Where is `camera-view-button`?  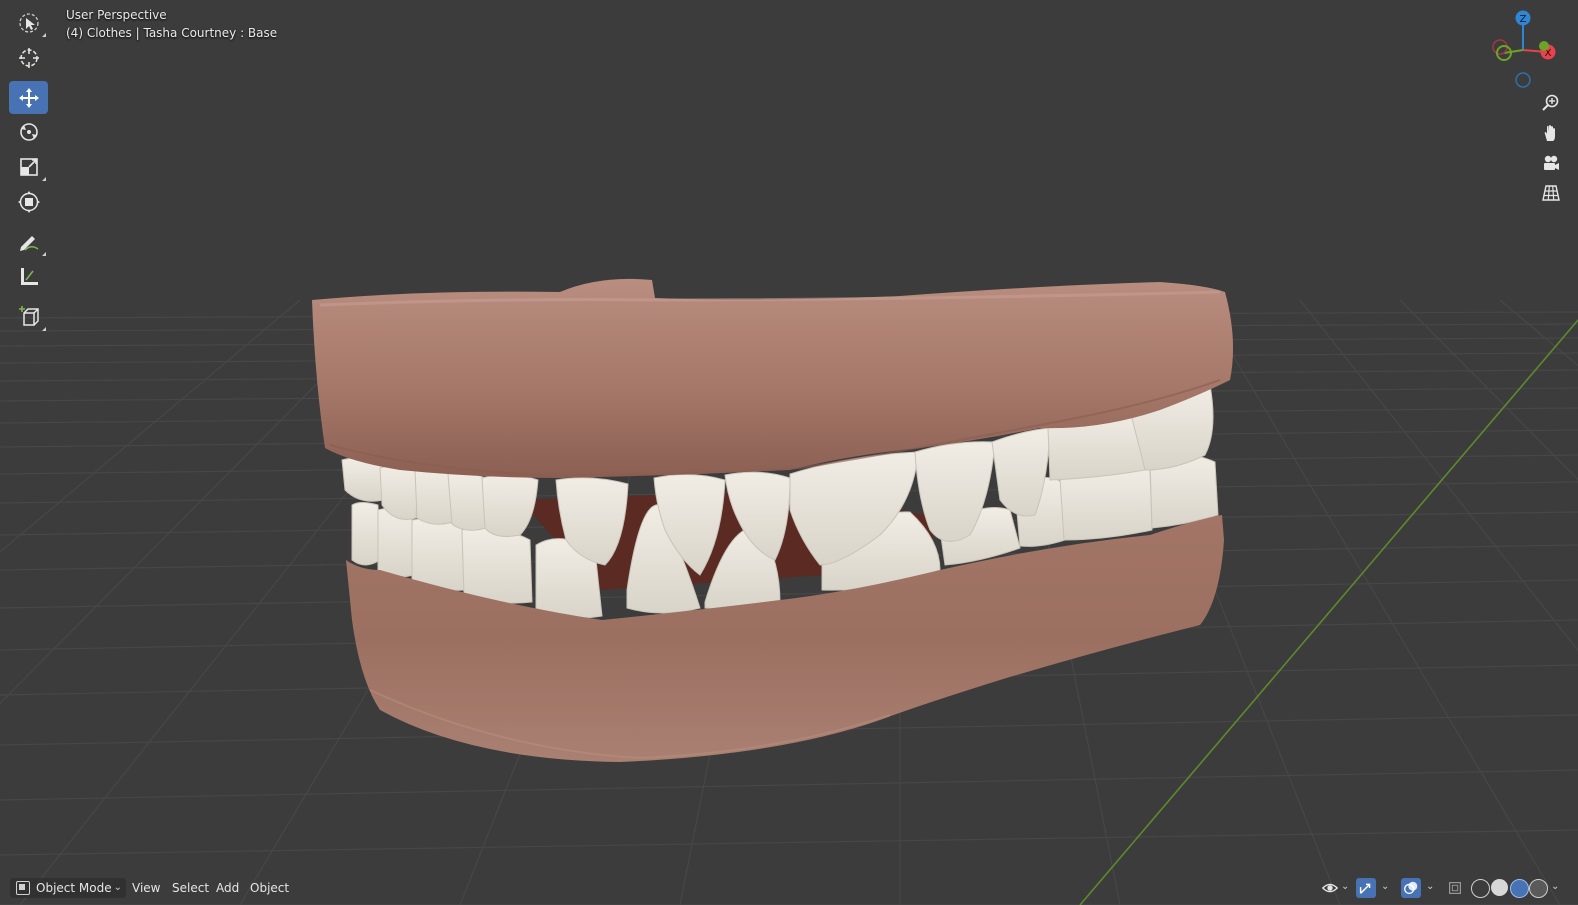
camera-view-button is located at coordinates (1551, 163).